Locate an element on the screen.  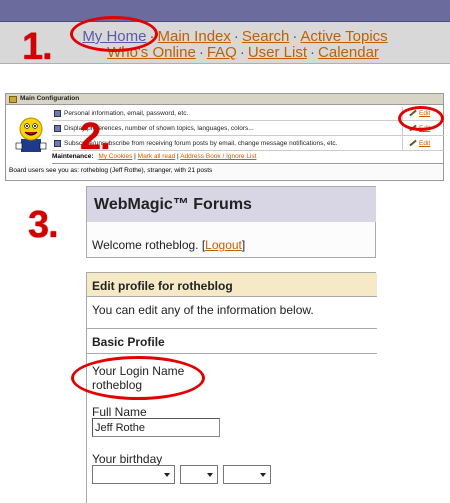
basic-profile-title: Basic Profile is located at coordinates (128, 342).